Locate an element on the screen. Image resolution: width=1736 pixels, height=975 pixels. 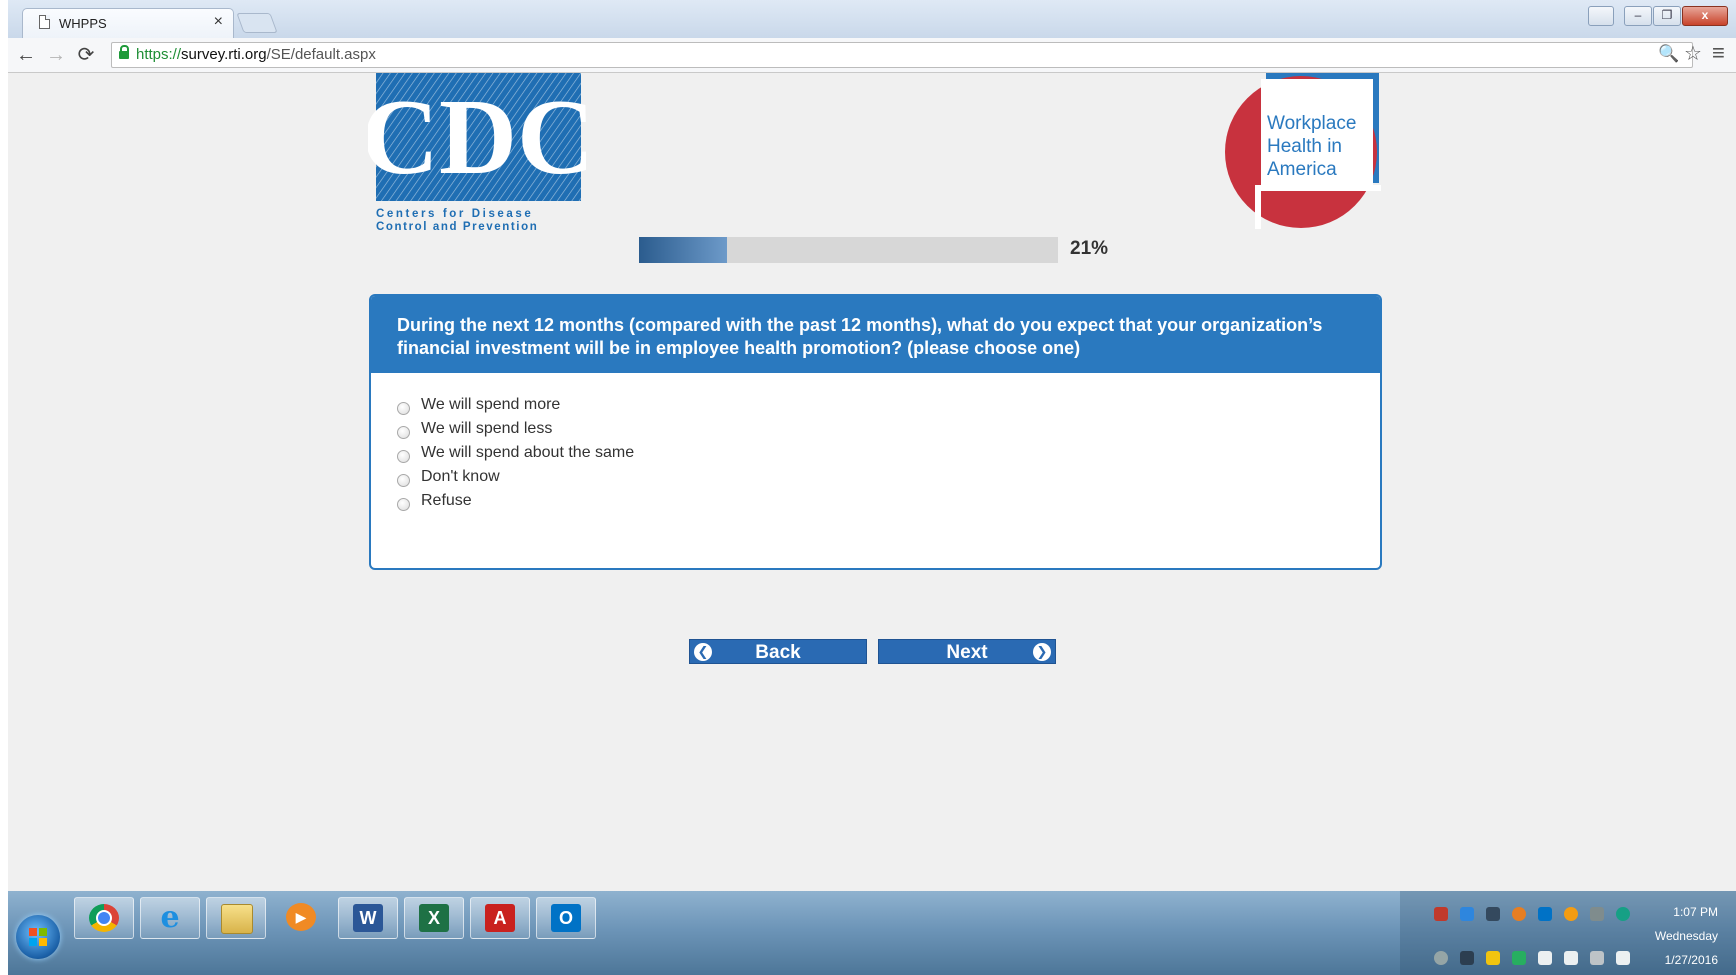
internet-explorer-icon: e is located at coordinates (170, 918).